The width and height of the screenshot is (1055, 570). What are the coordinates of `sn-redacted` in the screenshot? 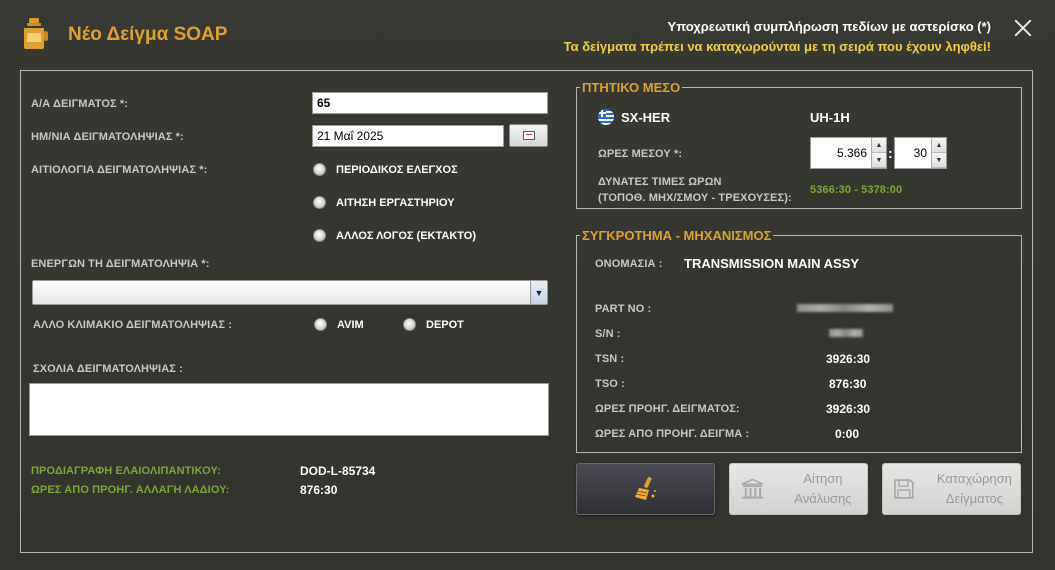 It's located at (846, 333).